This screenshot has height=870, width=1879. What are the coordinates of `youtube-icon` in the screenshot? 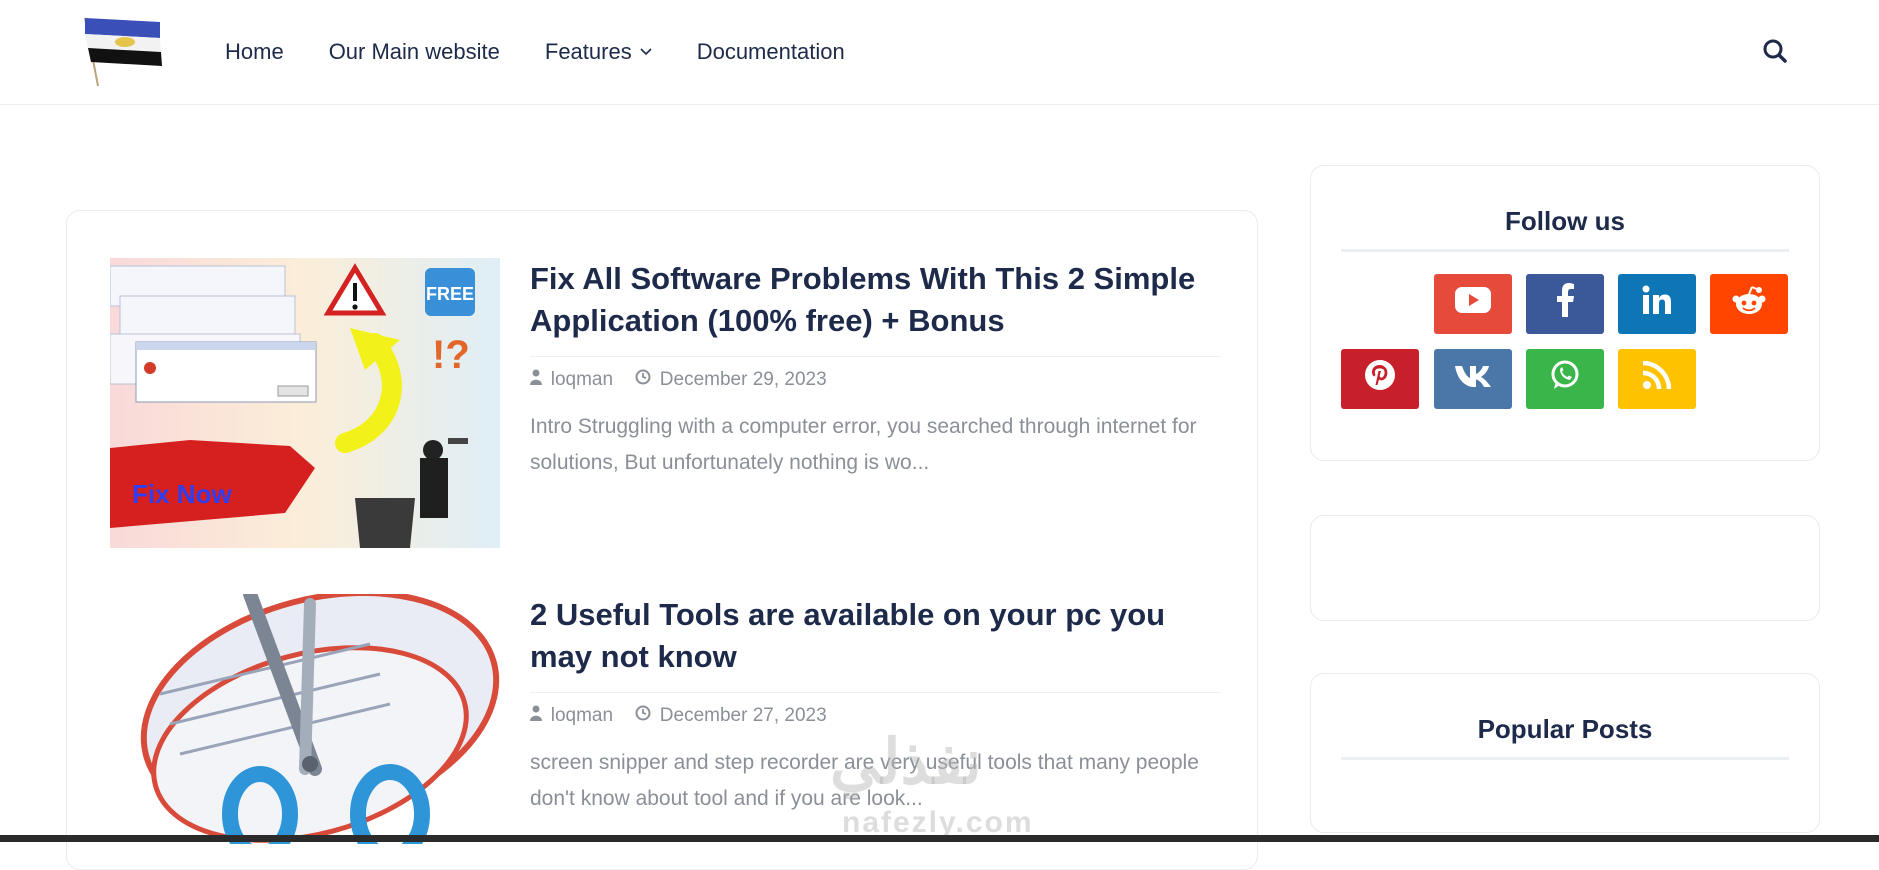 It's located at (1473, 304).